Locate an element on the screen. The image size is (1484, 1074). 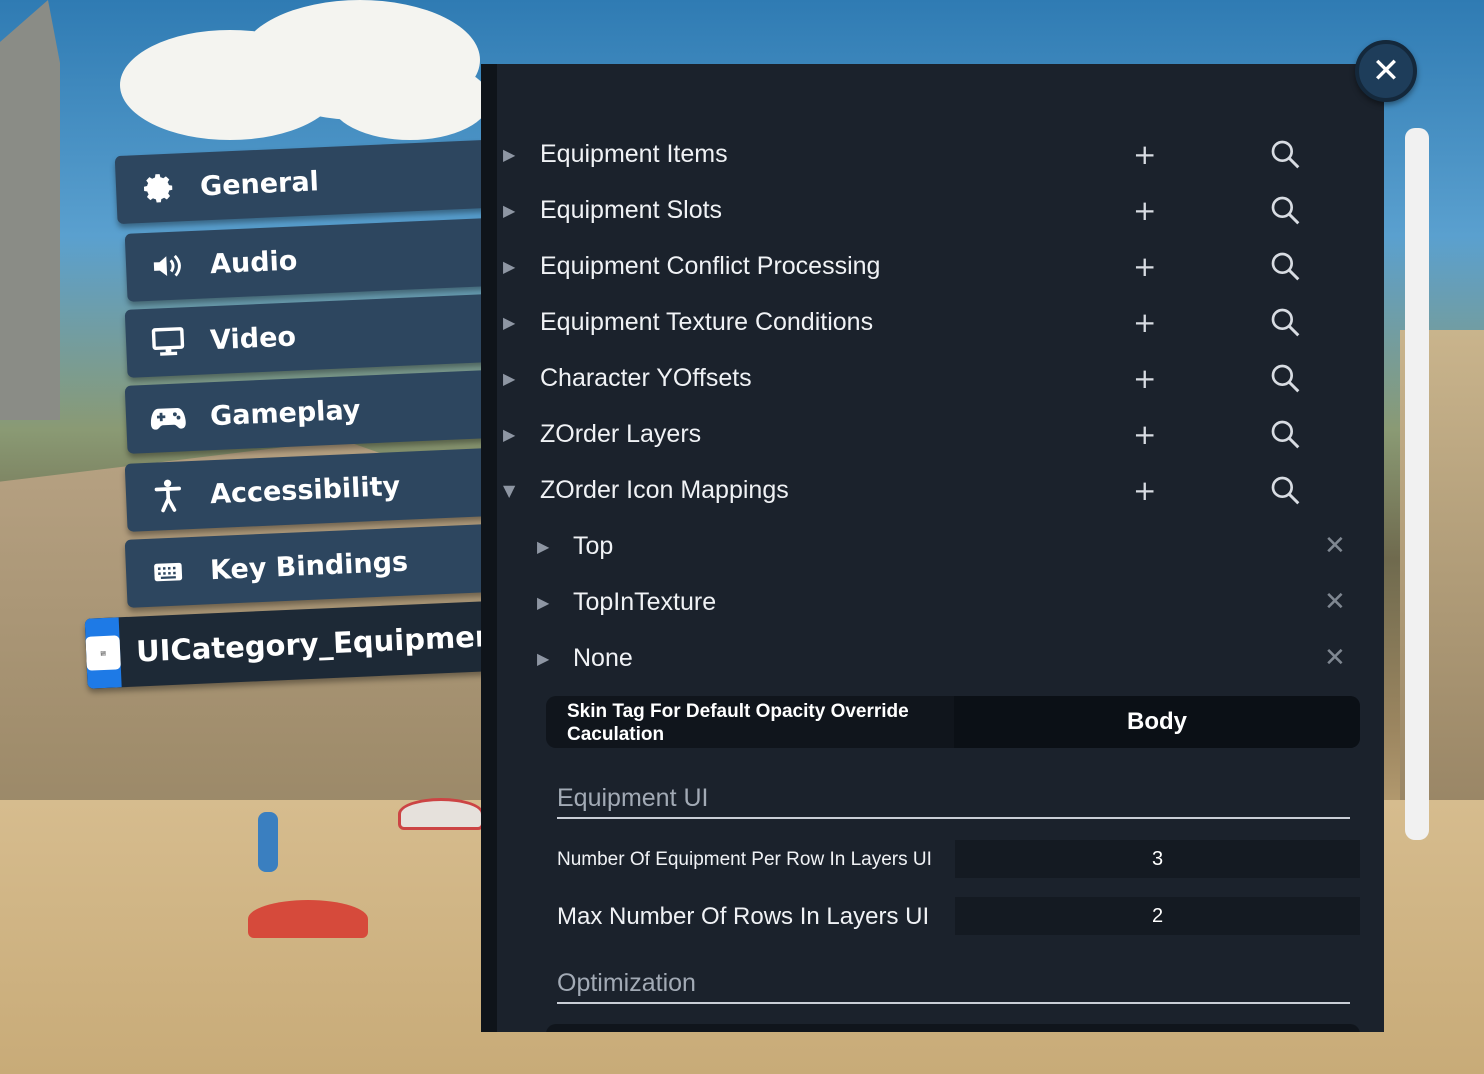
sidebar-item-label: Video is located at coordinates (253, 338).